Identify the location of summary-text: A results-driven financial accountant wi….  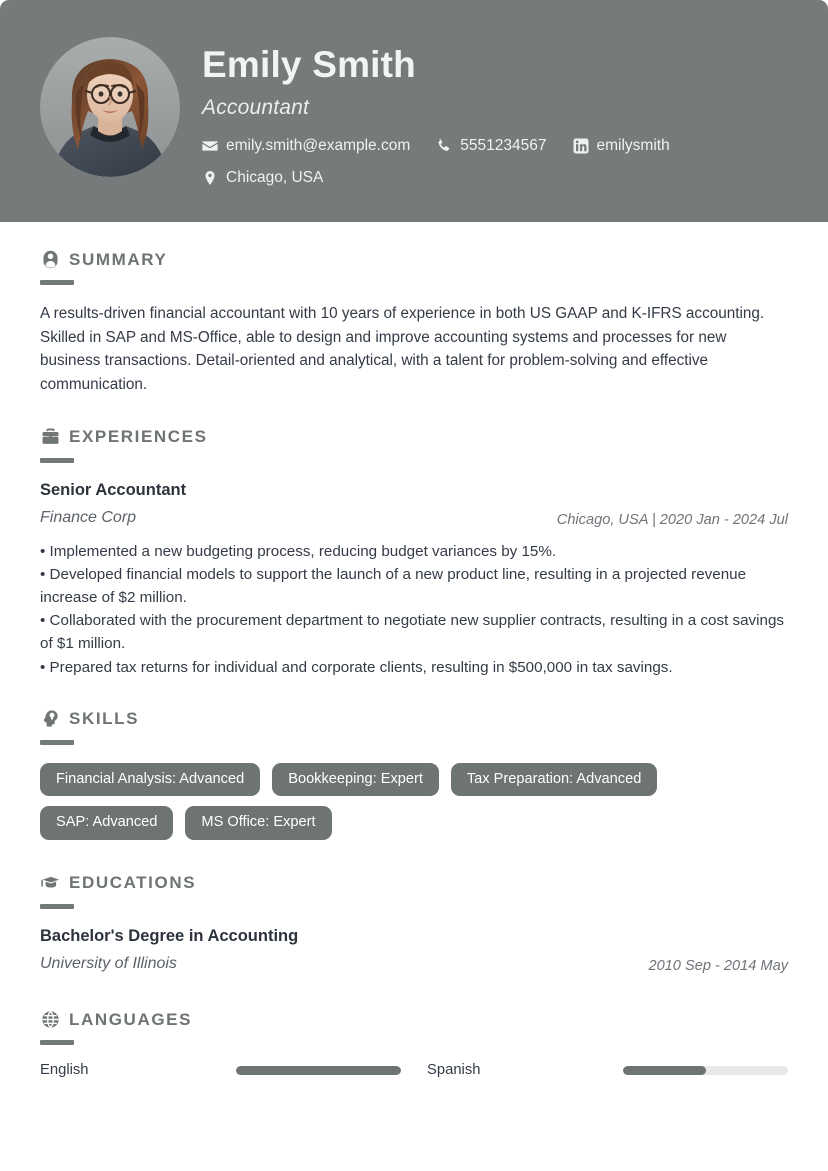
(402, 349).